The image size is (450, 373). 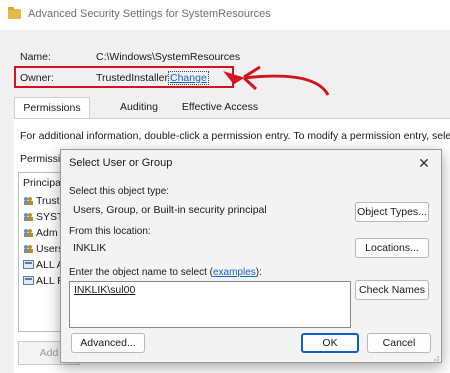 What do you see at coordinates (42, 183) in the screenshot?
I see `principal-column-header: Principa` at bounding box center [42, 183].